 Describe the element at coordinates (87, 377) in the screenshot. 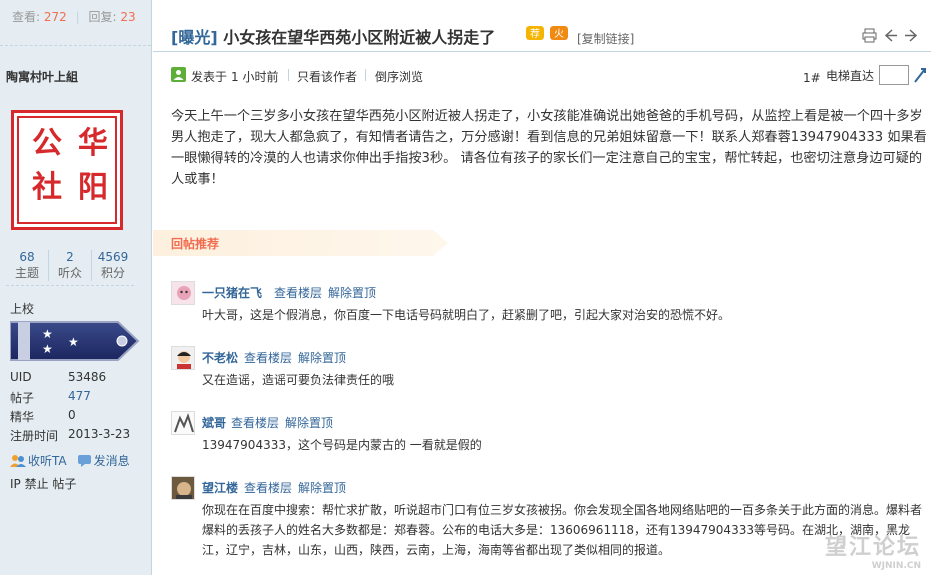

I see `profile-value: 53486` at that location.